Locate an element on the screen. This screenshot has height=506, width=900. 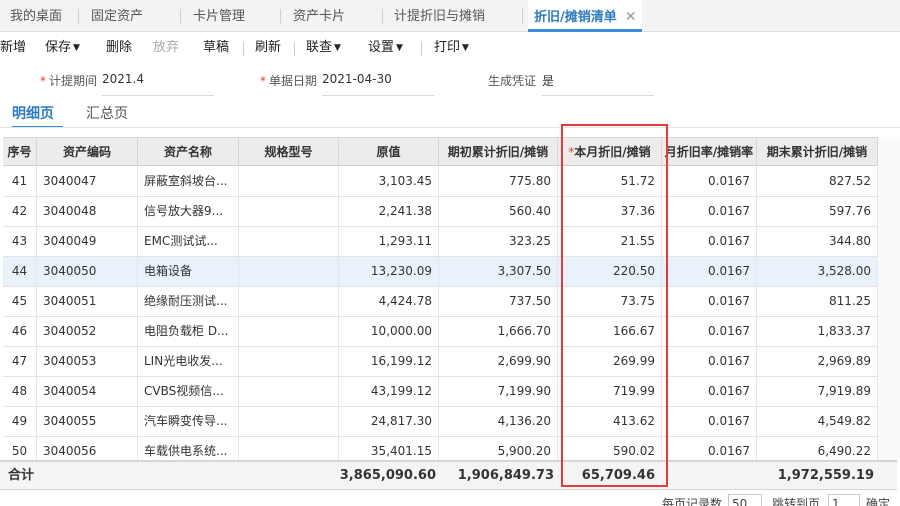
cell-month-depreciation: 220.50 is located at coordinates (610, 271).